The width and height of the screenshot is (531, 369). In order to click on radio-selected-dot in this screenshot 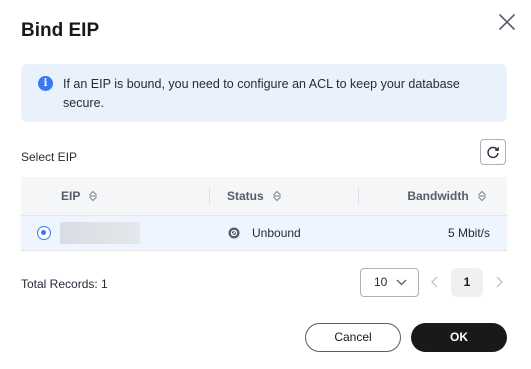, I will do `click(43, 232)`.